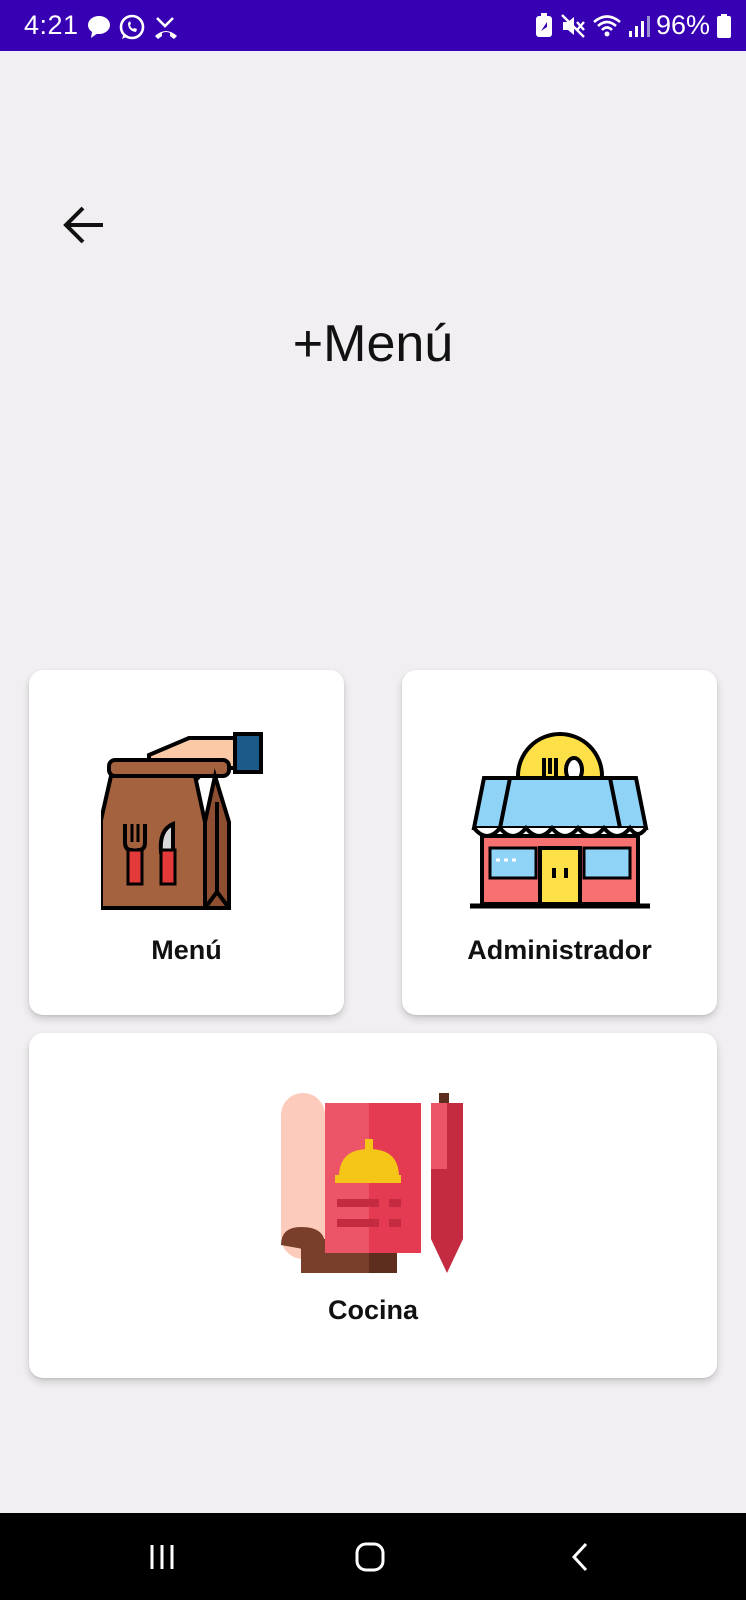 Image resolution: width=746 pixels, height=1600 pixels. I want to click on battery-saver-icon, so click(543, 24).